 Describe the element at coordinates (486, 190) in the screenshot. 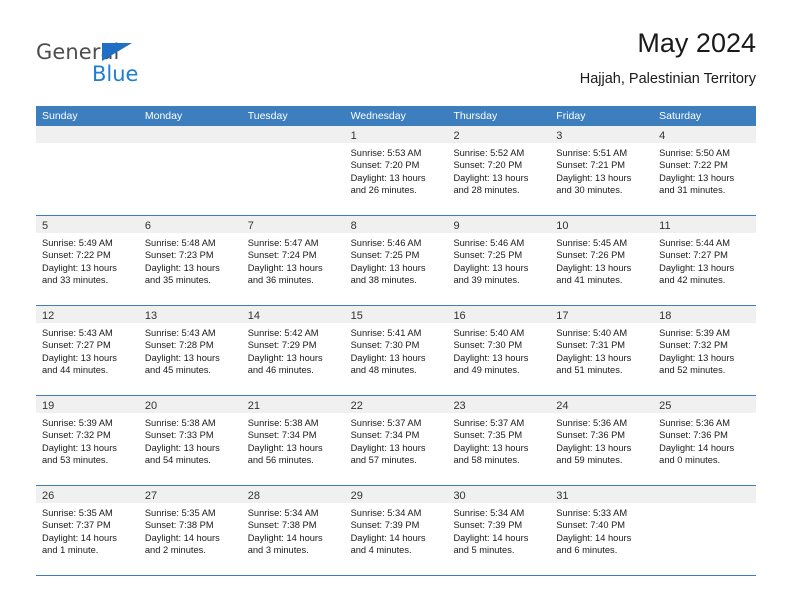

I see `day-detail-line: and 28 minutes.` at that location.